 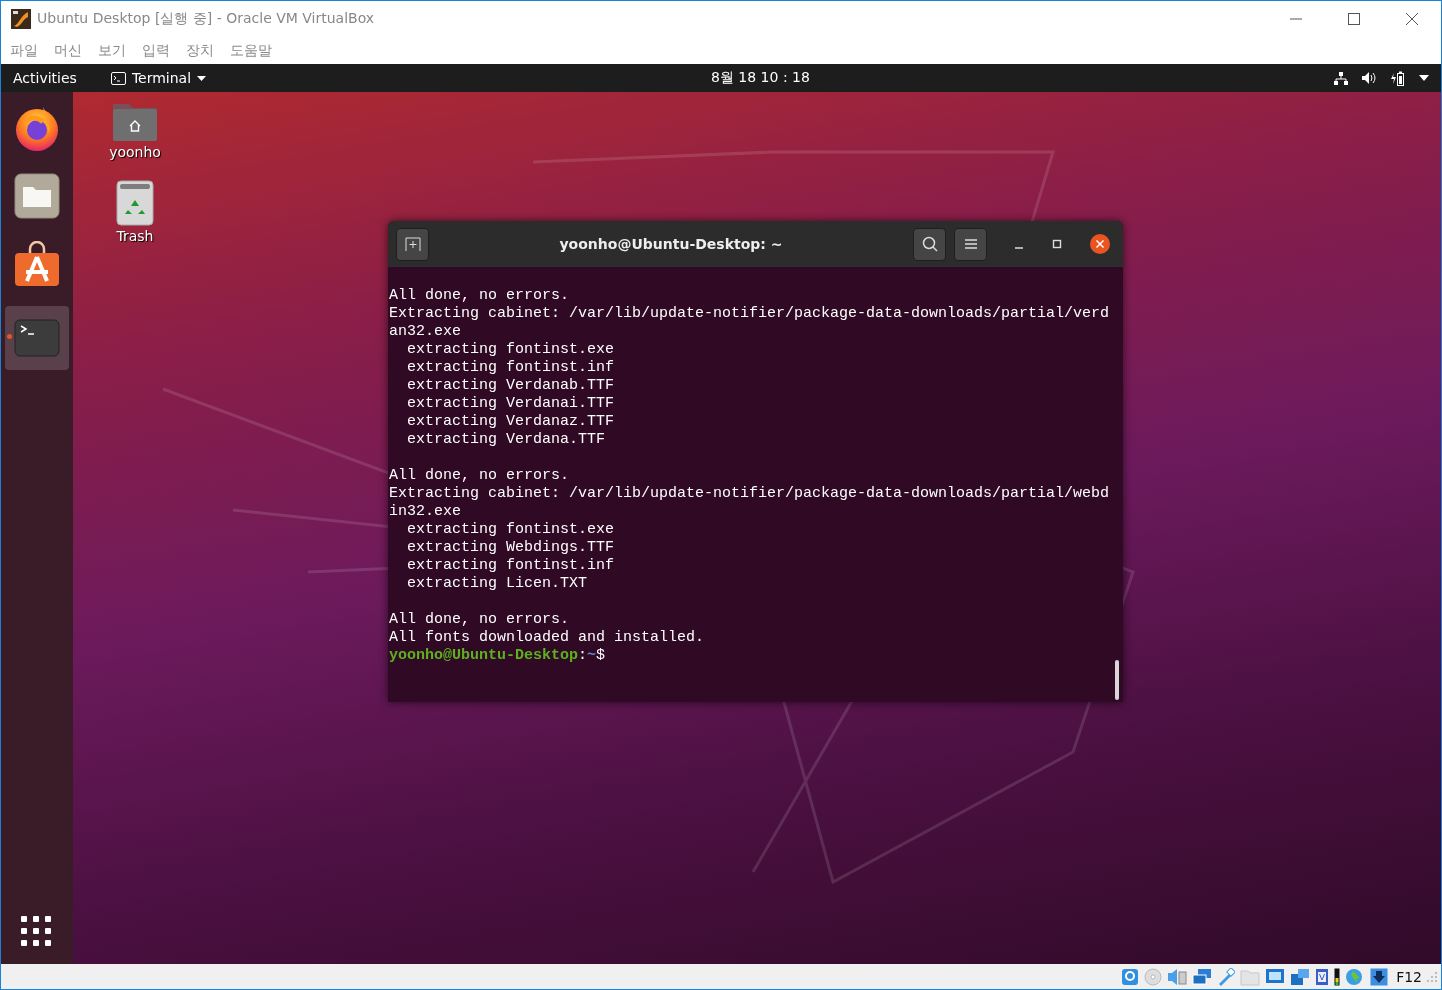 I want to click on activity-meter-icon, so click(x=1337, y=976).